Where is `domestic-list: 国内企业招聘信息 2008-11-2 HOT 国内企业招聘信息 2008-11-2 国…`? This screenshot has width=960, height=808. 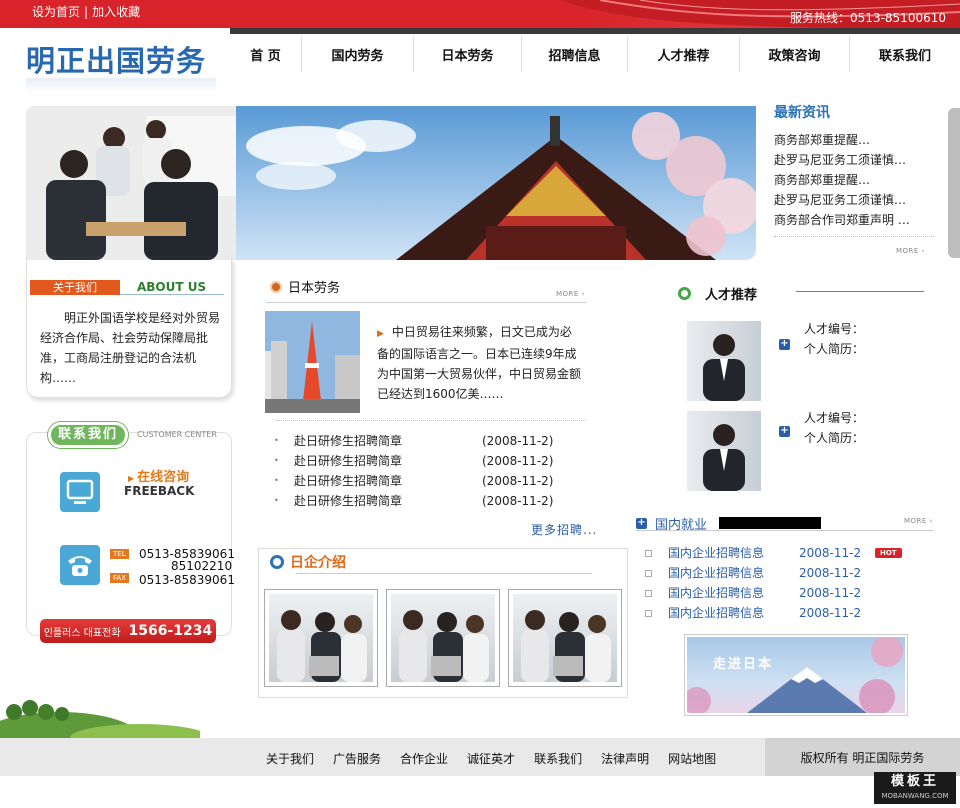 domestic-list: 国内企业招聘信息 2008-11-2 HOT 国内企业招聘信息 2008-11-2 国… is located at coordinates (790, 583).